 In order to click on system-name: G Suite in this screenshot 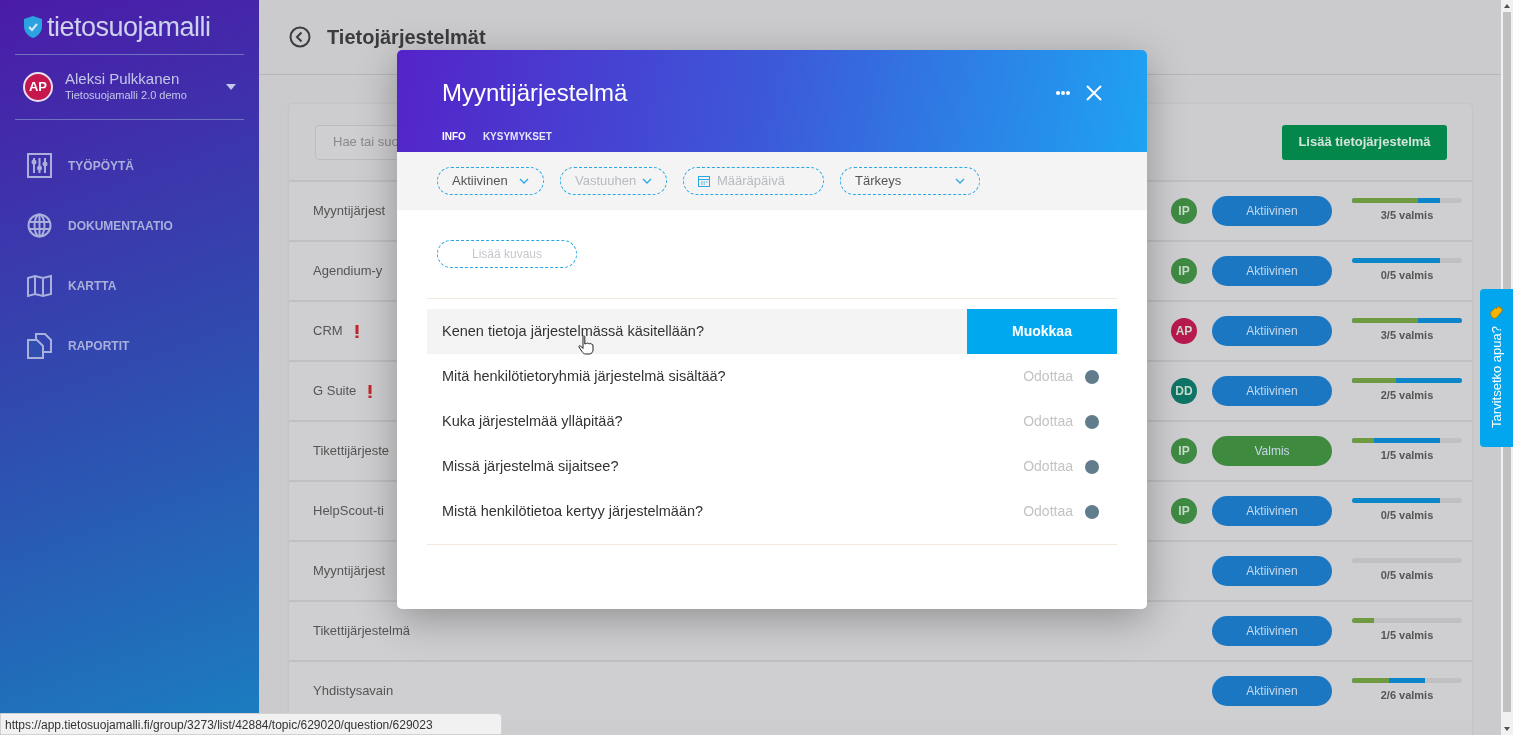, I will do `click(335, 391)`.